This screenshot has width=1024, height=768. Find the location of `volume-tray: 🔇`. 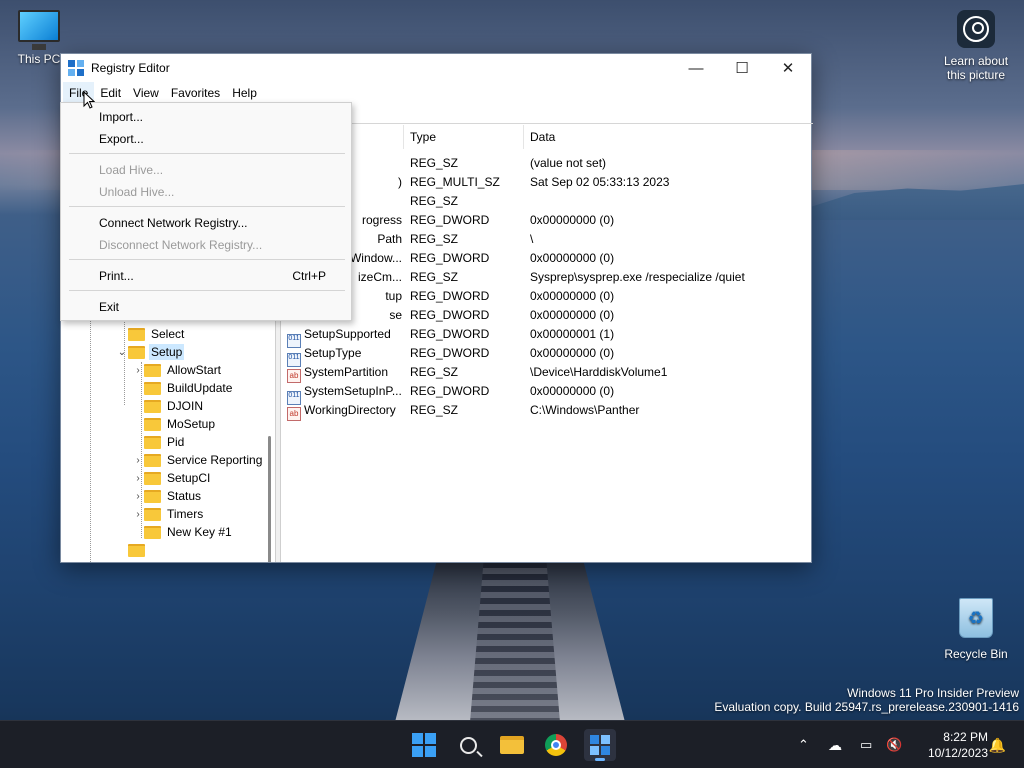

volume-tray: 🔇 is located at coordinates (894, 744).